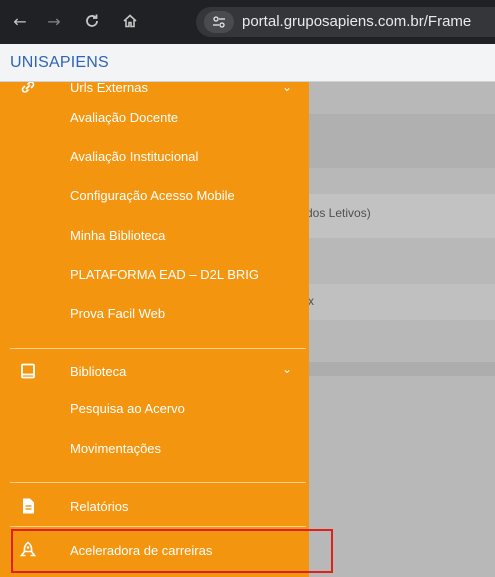 The image size is (495, 577). I want to click on document-icon, so click(28, 506).